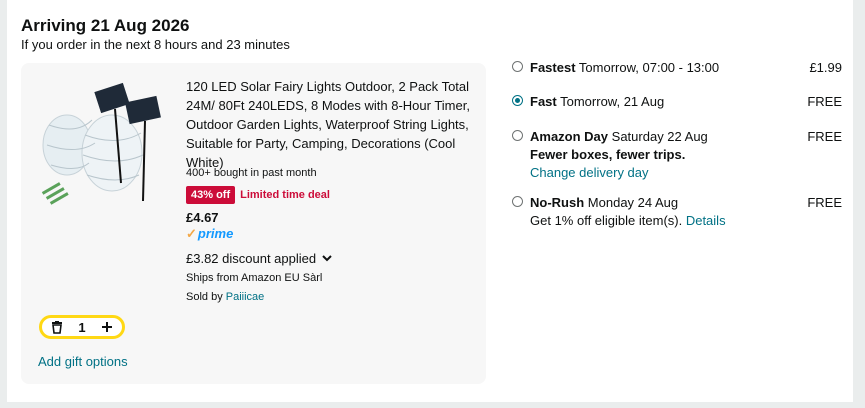 The image size is (865, 408). I want to click on deal-badge: 43% off, so click(211, 195).